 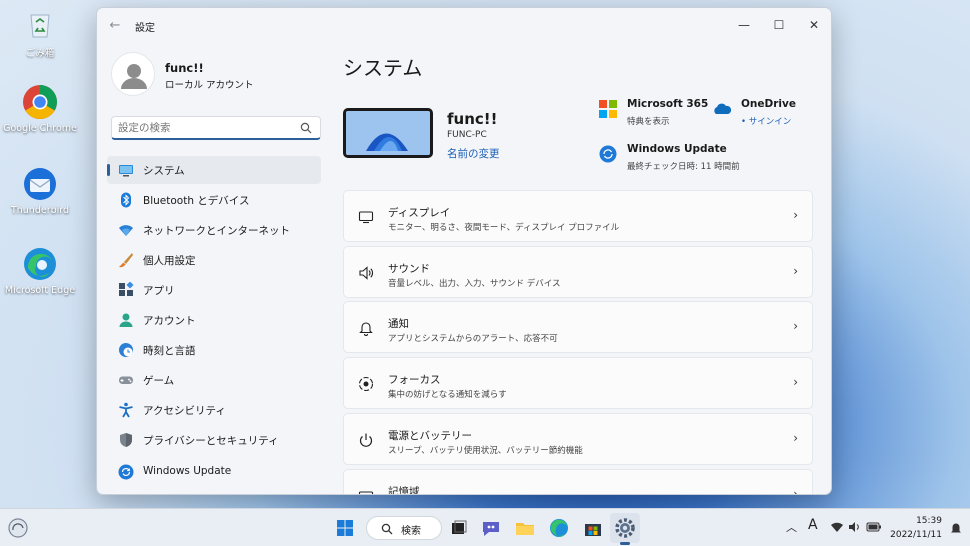 I want to click on back-arrow-icon: ←, so click(x=115, y=26).